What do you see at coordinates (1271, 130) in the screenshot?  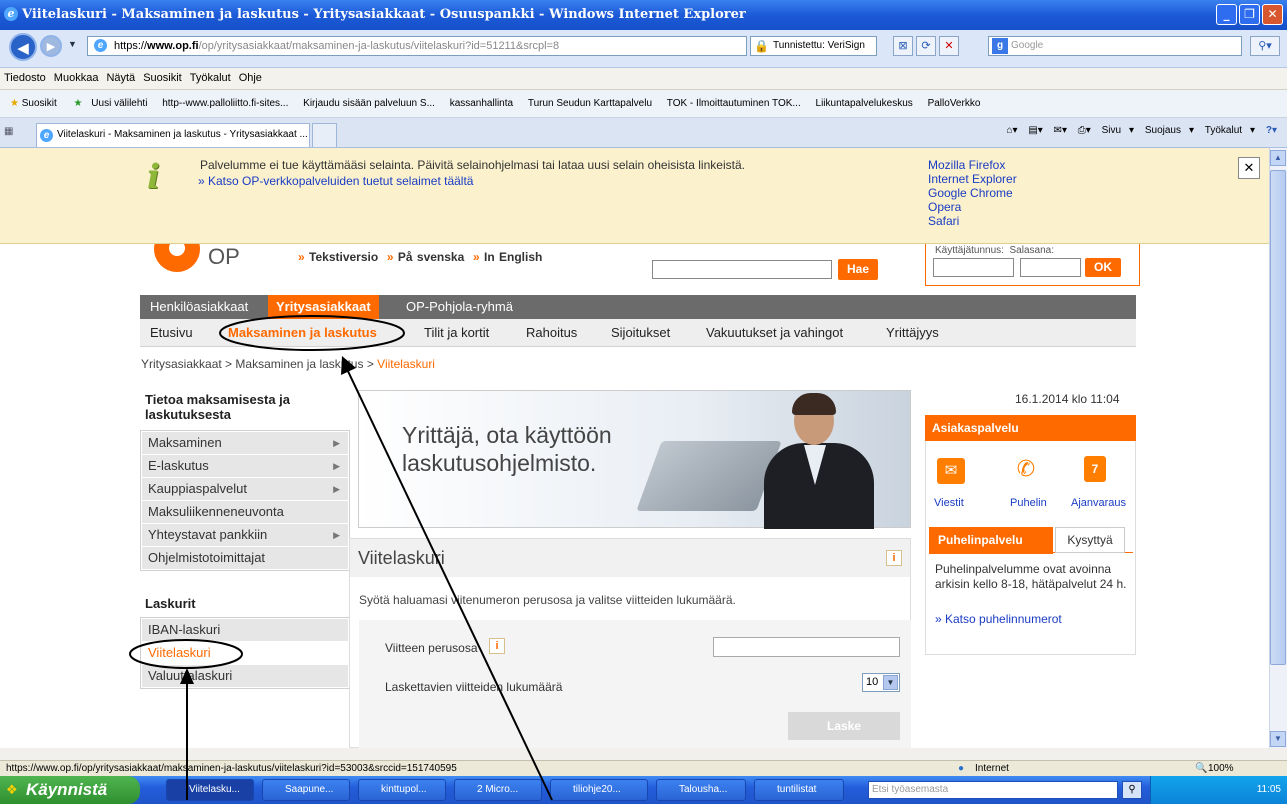 I see `help-icon: ?▾` at bounding box center [1271, 130].